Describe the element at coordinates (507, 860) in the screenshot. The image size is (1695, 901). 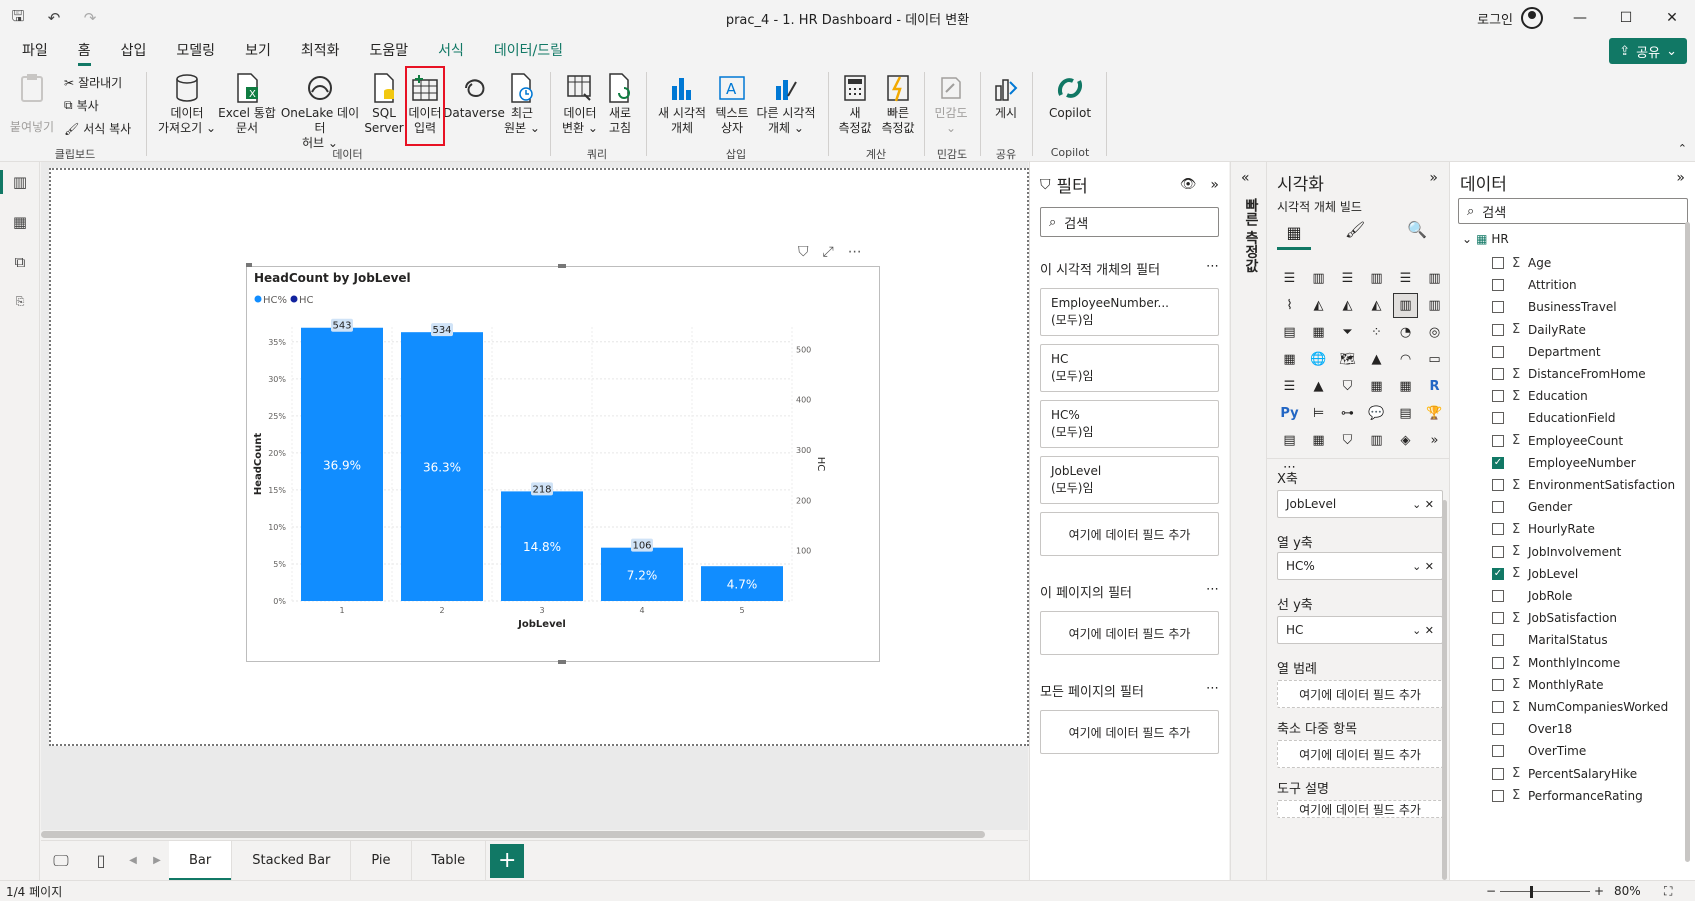
I see `add-page-button: +` at that location.